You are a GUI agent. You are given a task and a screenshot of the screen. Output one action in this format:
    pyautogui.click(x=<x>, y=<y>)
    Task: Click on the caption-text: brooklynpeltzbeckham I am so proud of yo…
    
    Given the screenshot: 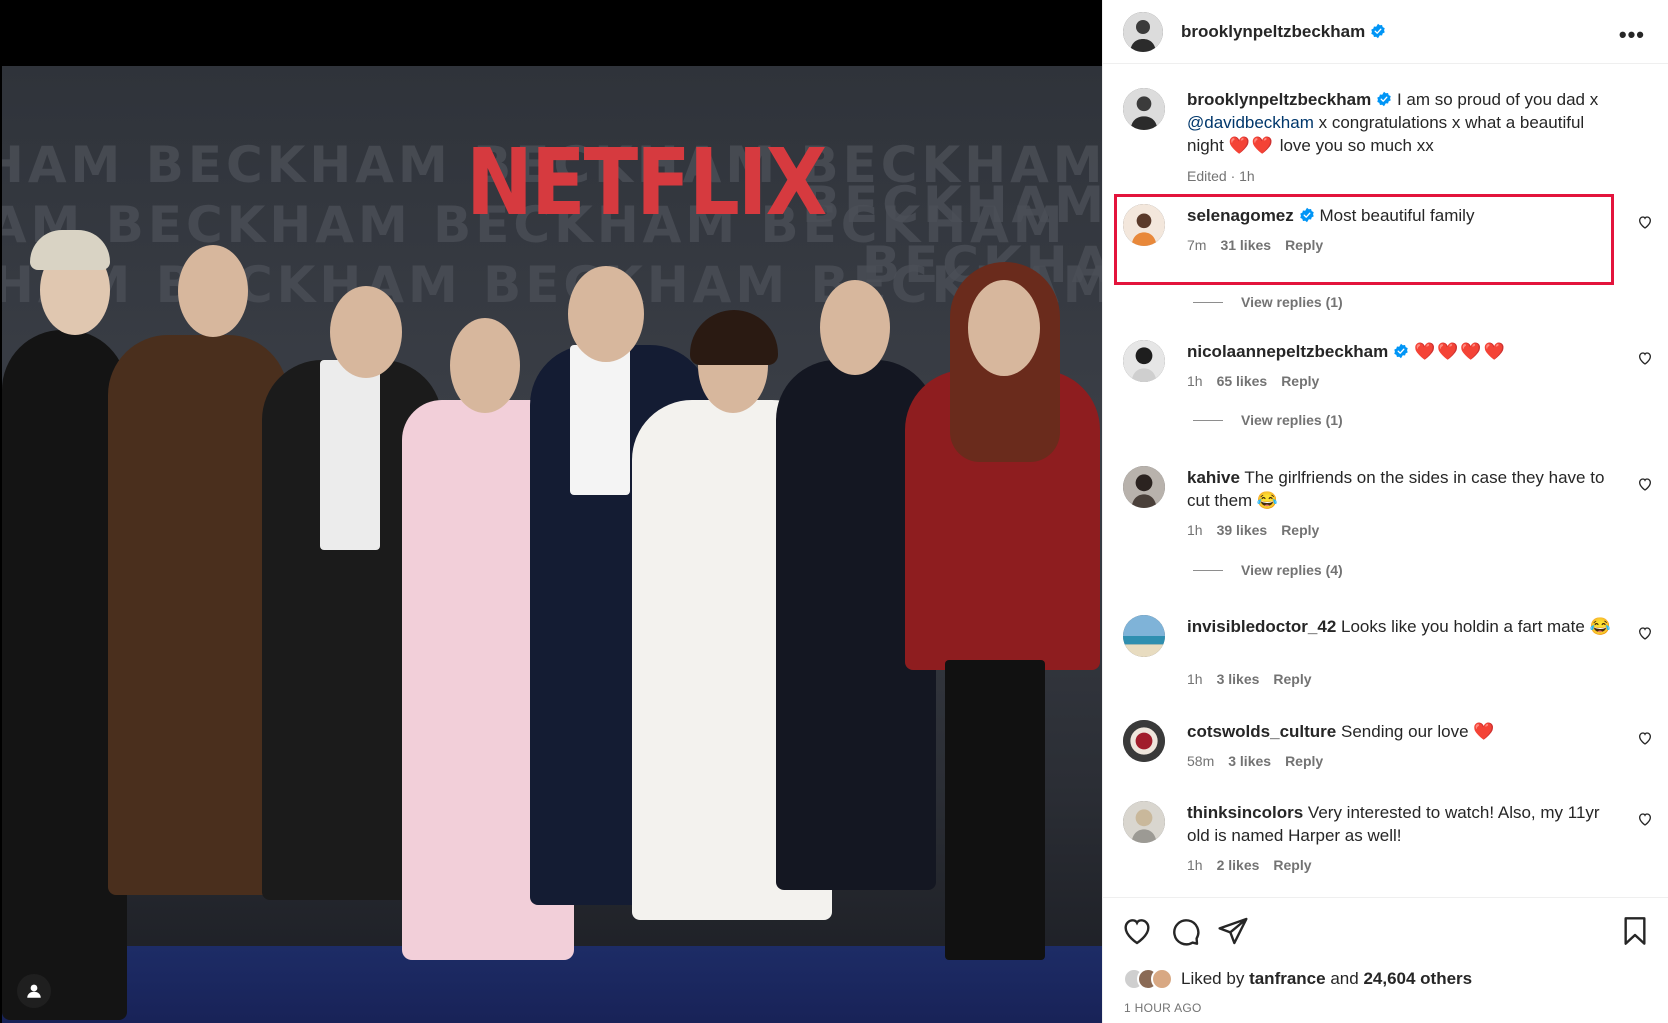 What is the action you would take?
    pyautogui.click(x=1402, y=122)
    